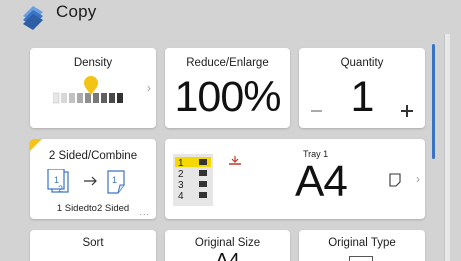 Image resolution: width=461 pixels, height=261 pixels. I want to click on duplex-result-page: 1, so click(115, 180).